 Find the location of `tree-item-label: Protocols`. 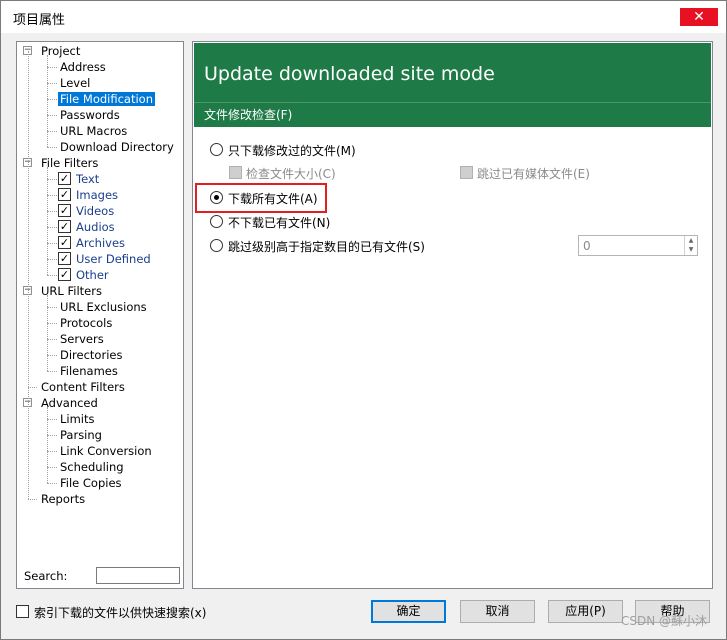

tree-item-label: Protocols is located at coordinates (86, 323).